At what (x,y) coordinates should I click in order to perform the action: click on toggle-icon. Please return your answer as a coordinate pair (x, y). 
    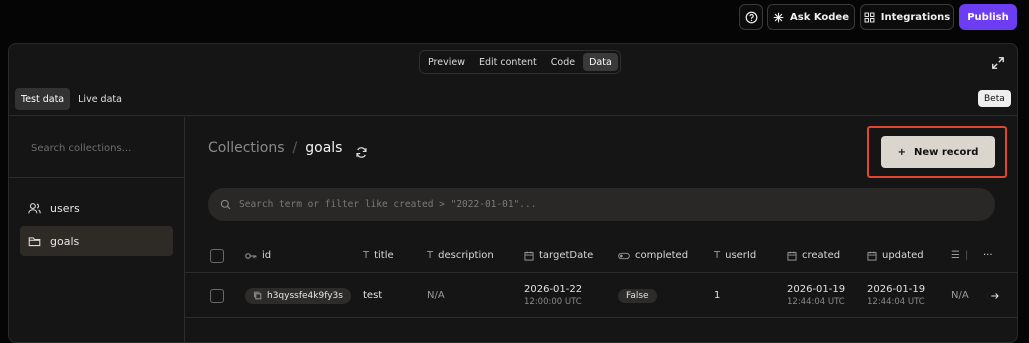
    Looking at the image, I should click on (624, 256).